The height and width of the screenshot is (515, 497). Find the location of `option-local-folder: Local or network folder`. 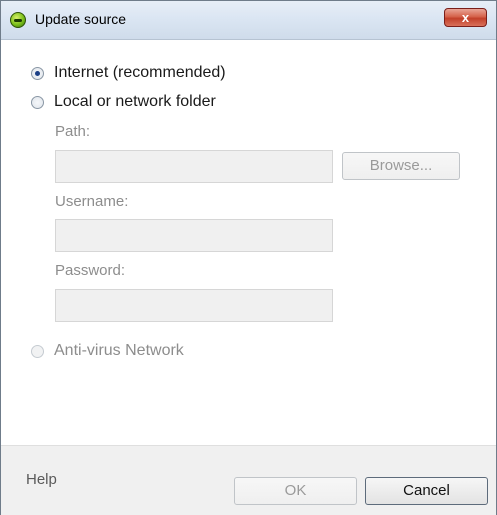

option-local-folder: Local or network folder is located at coordinates (123, 102).